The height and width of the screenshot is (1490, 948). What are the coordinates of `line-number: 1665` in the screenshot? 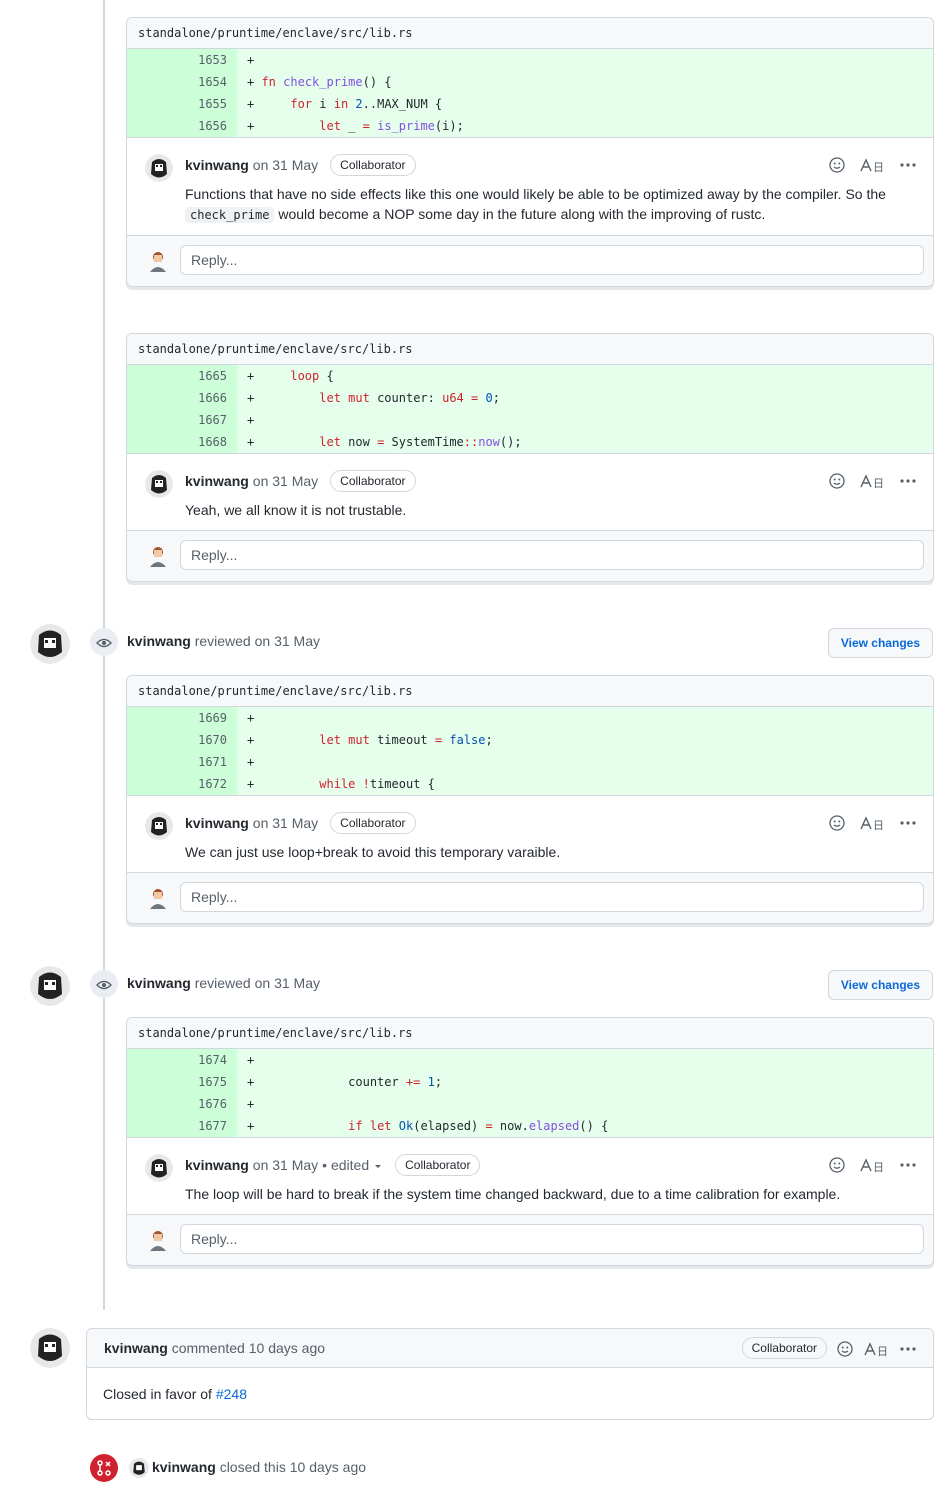 It's located at (182, 376).